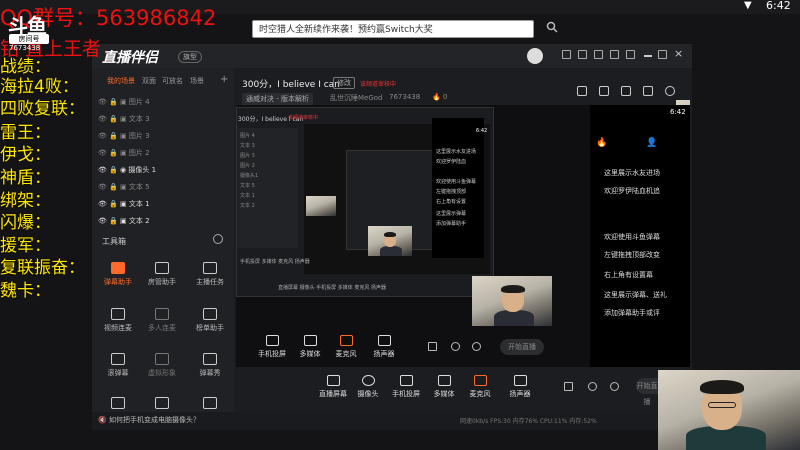 Image resolution: width=800 pixels, height=450 pixels. Describe the element at coordinates (582, 54) in the screenshot. I see `notify-icon` at that location.